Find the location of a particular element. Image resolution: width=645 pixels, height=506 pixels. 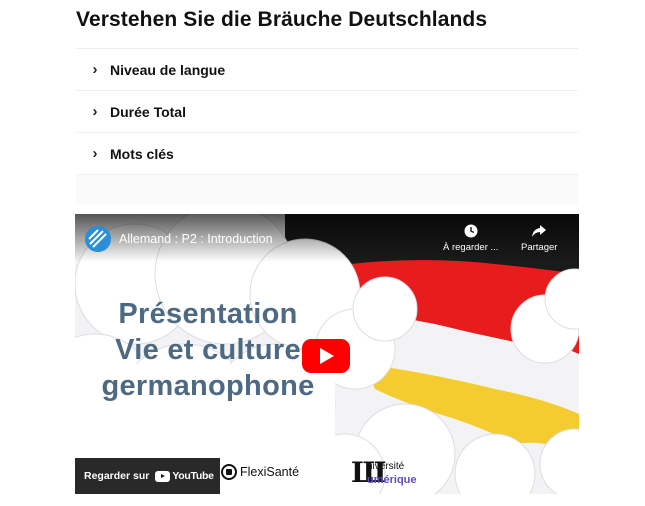

slide-line: Présentation is located at coordinates (208, 314).